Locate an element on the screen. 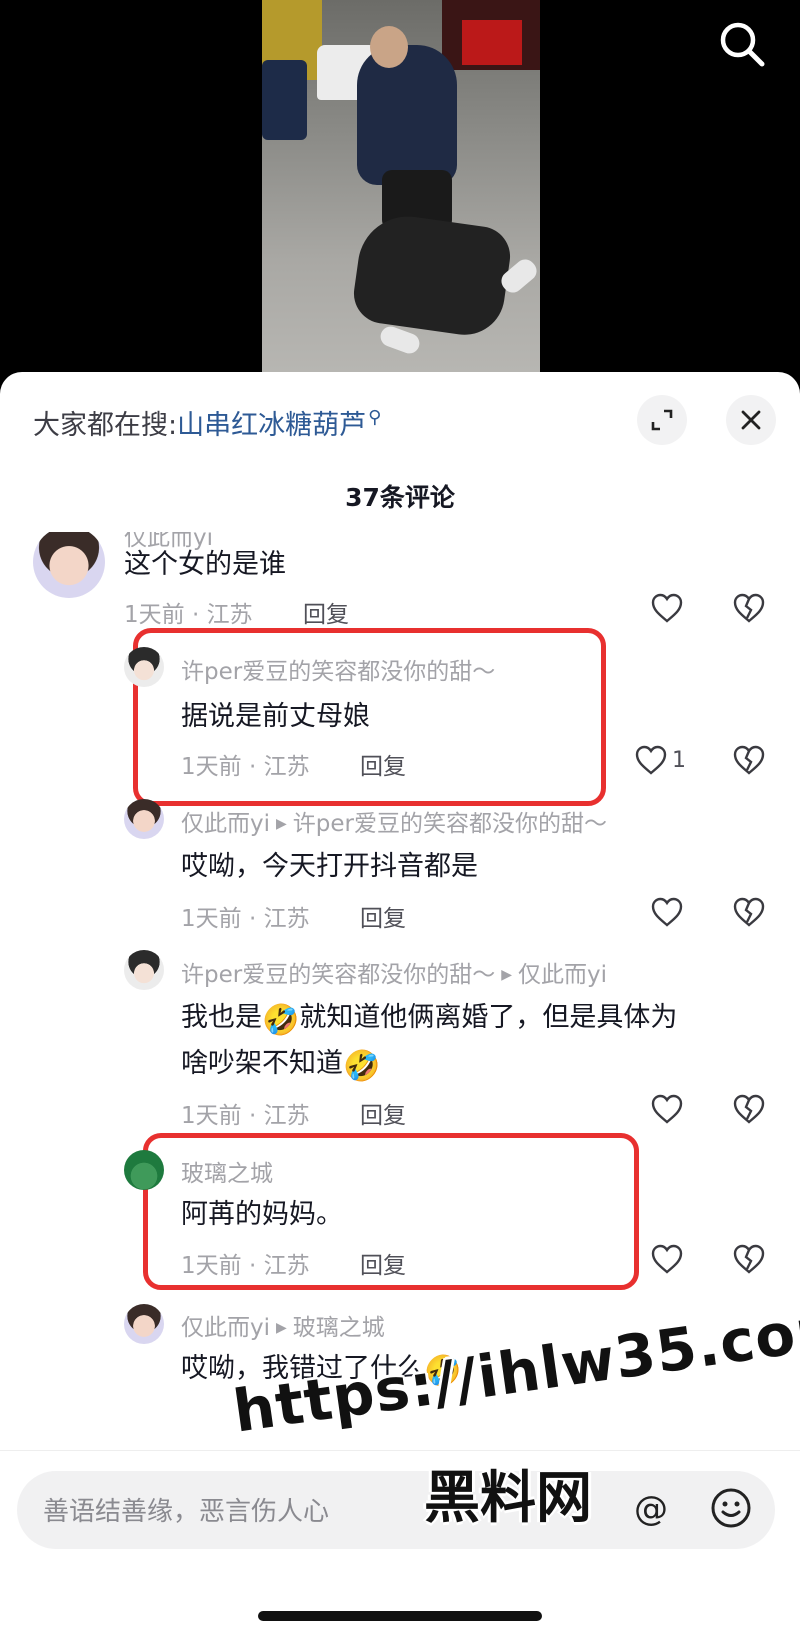 The height and width of the screenshot is (1636, 800). comment-text: 阿苒的妈妈。 is located at coordinates (262, 1214).